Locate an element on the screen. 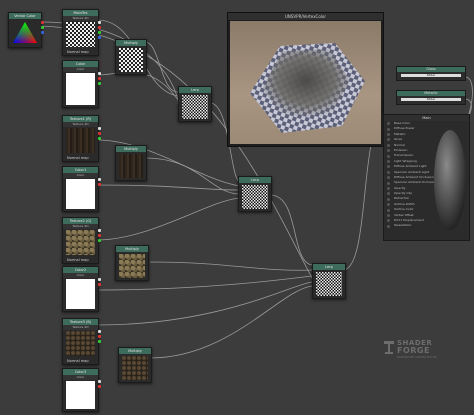  metallic-property-node: Metallic Slider is located at coordinates (431, 97).